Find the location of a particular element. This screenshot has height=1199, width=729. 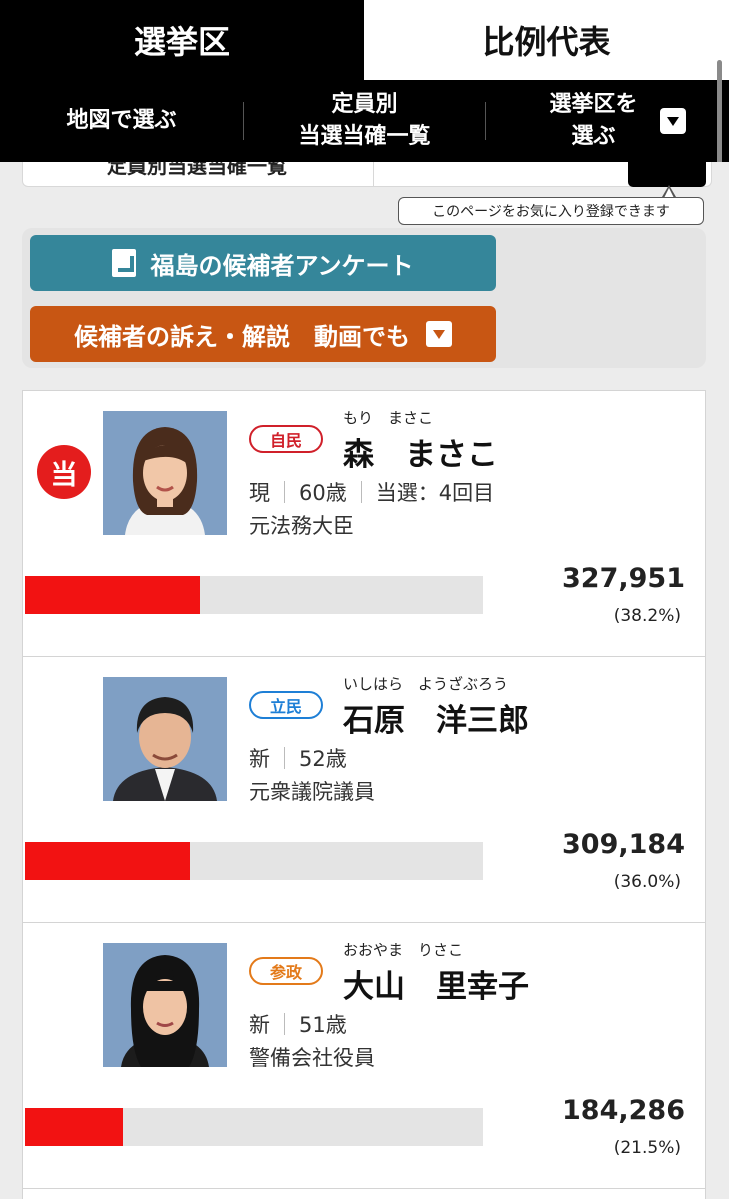

dropdown-icon is located at coordinates (672, 121).